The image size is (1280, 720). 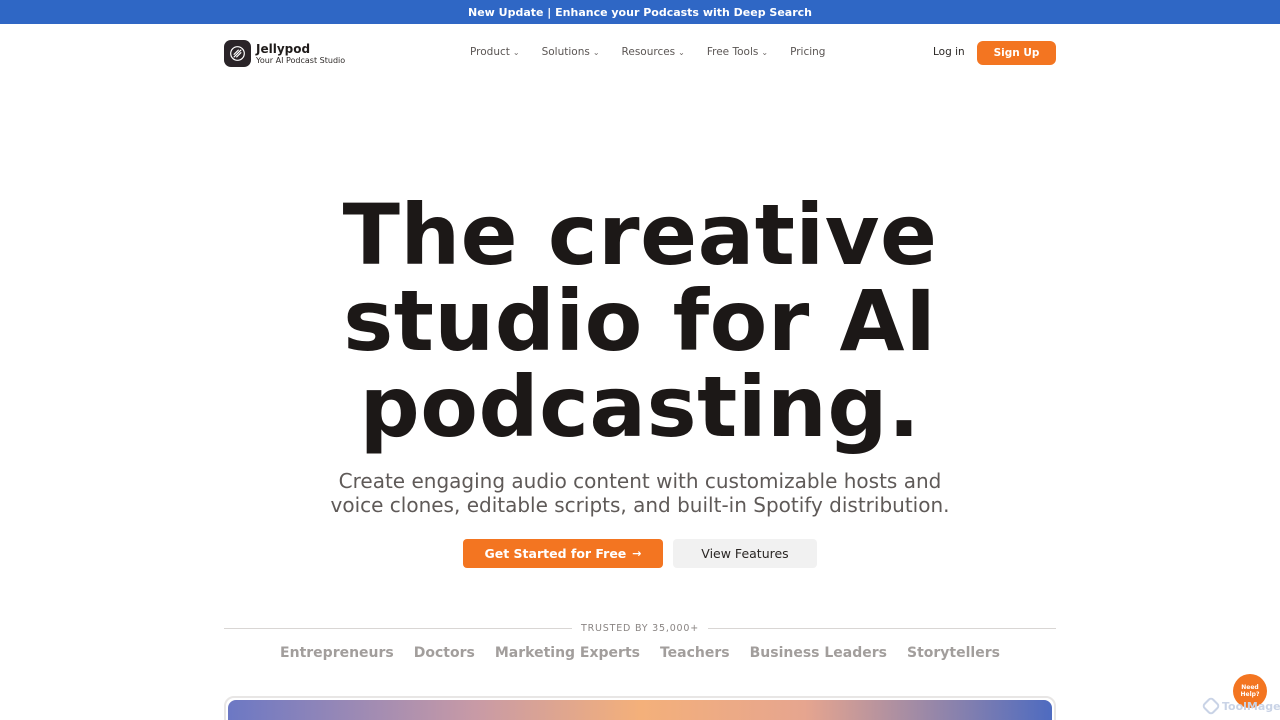 I want to click on help-label-line: Help?, so click(x=1250, y=694).